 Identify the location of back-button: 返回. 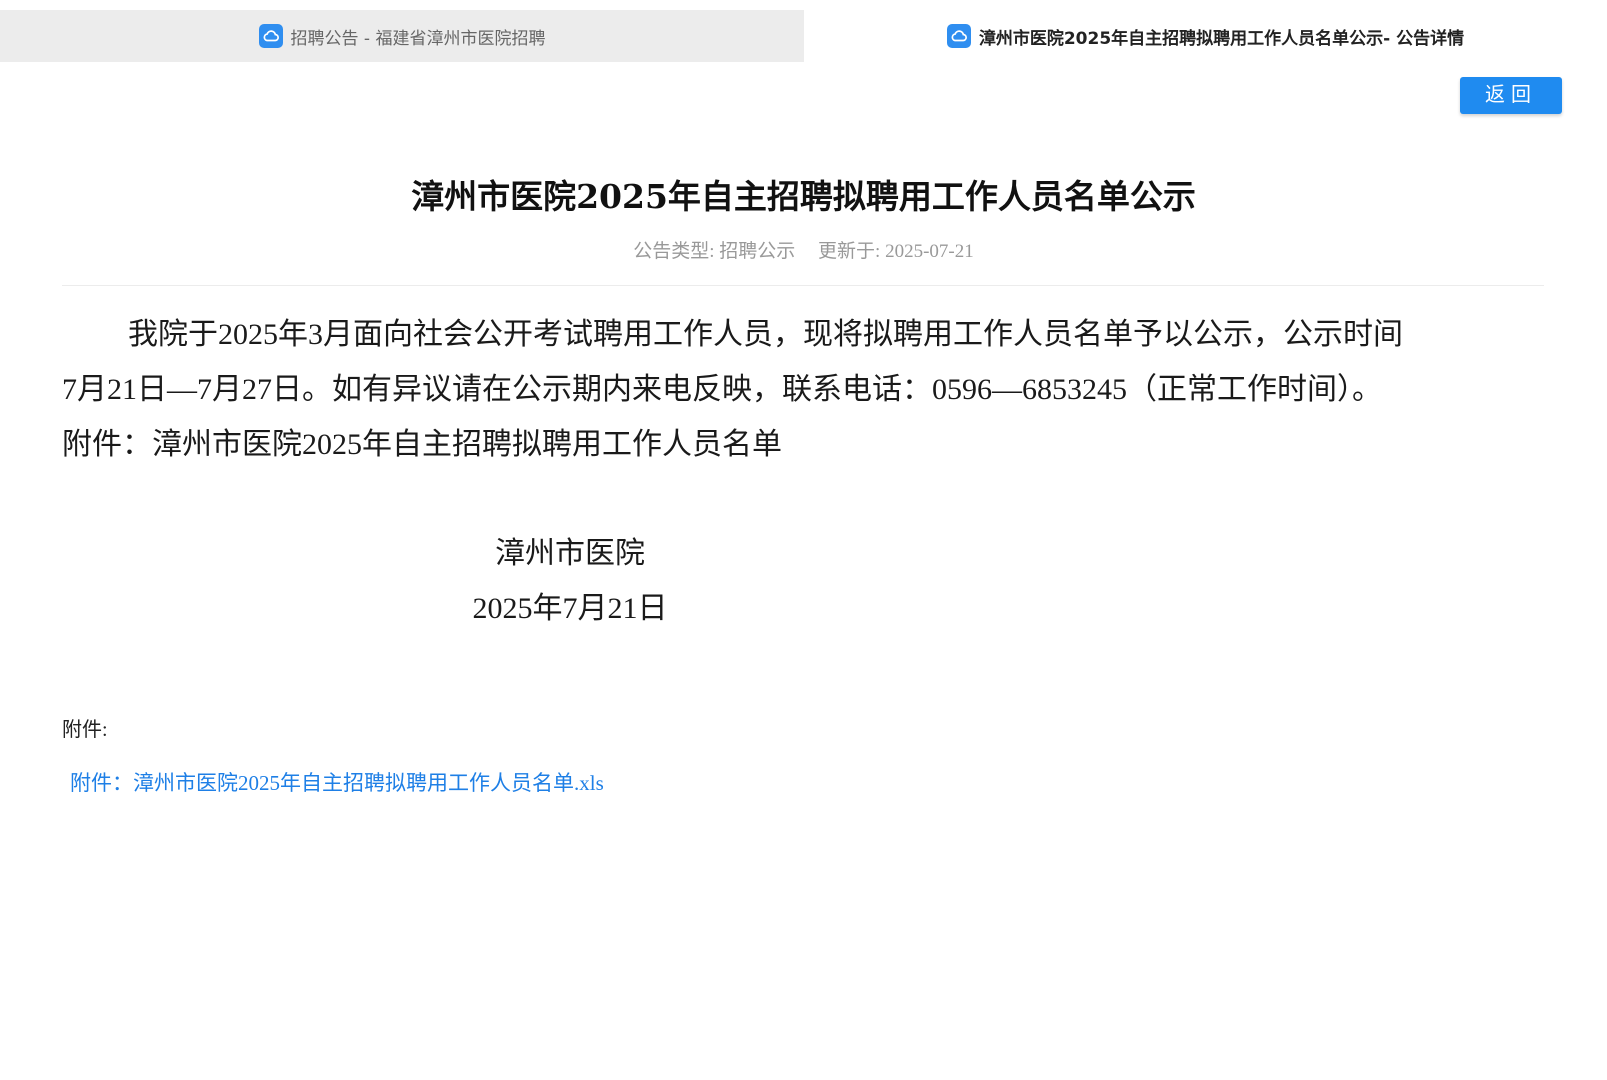
(1511, 95).